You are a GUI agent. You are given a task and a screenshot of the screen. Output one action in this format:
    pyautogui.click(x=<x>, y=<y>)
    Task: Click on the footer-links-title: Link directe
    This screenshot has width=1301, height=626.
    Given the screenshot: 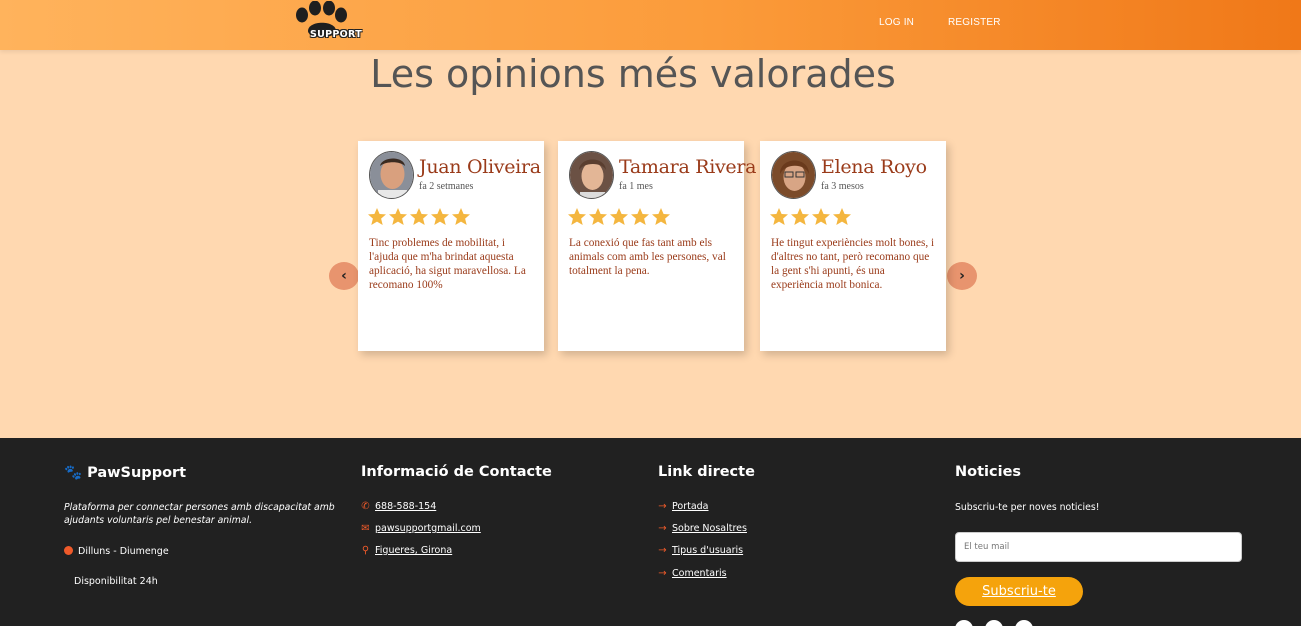 What is the action you would take?
    pyautogui.click(x=706, y=472)
    